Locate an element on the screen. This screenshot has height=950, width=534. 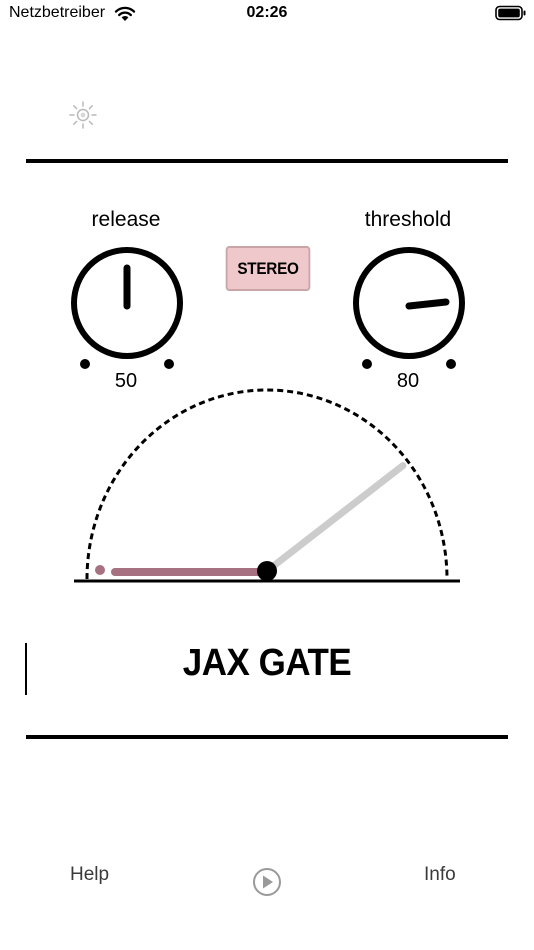
release-knob is located at coordinates (127, 309).